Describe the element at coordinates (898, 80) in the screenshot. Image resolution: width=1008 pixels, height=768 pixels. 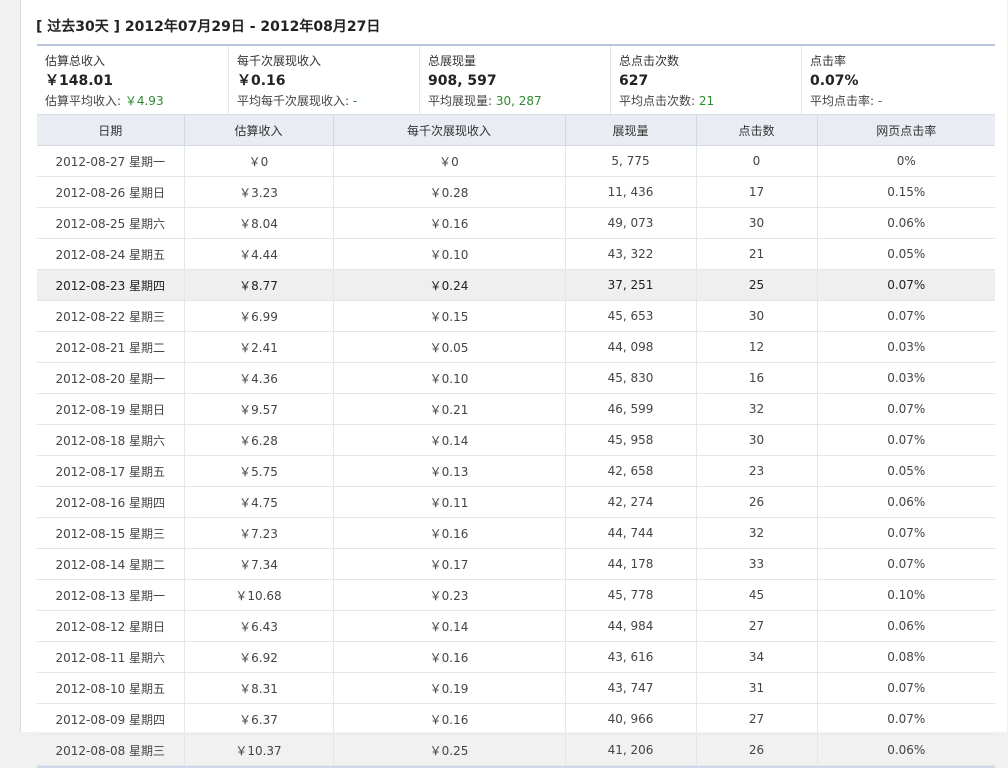
I see `summary-ctr: 点击率 0.07% 平均点击率: -` at that location.